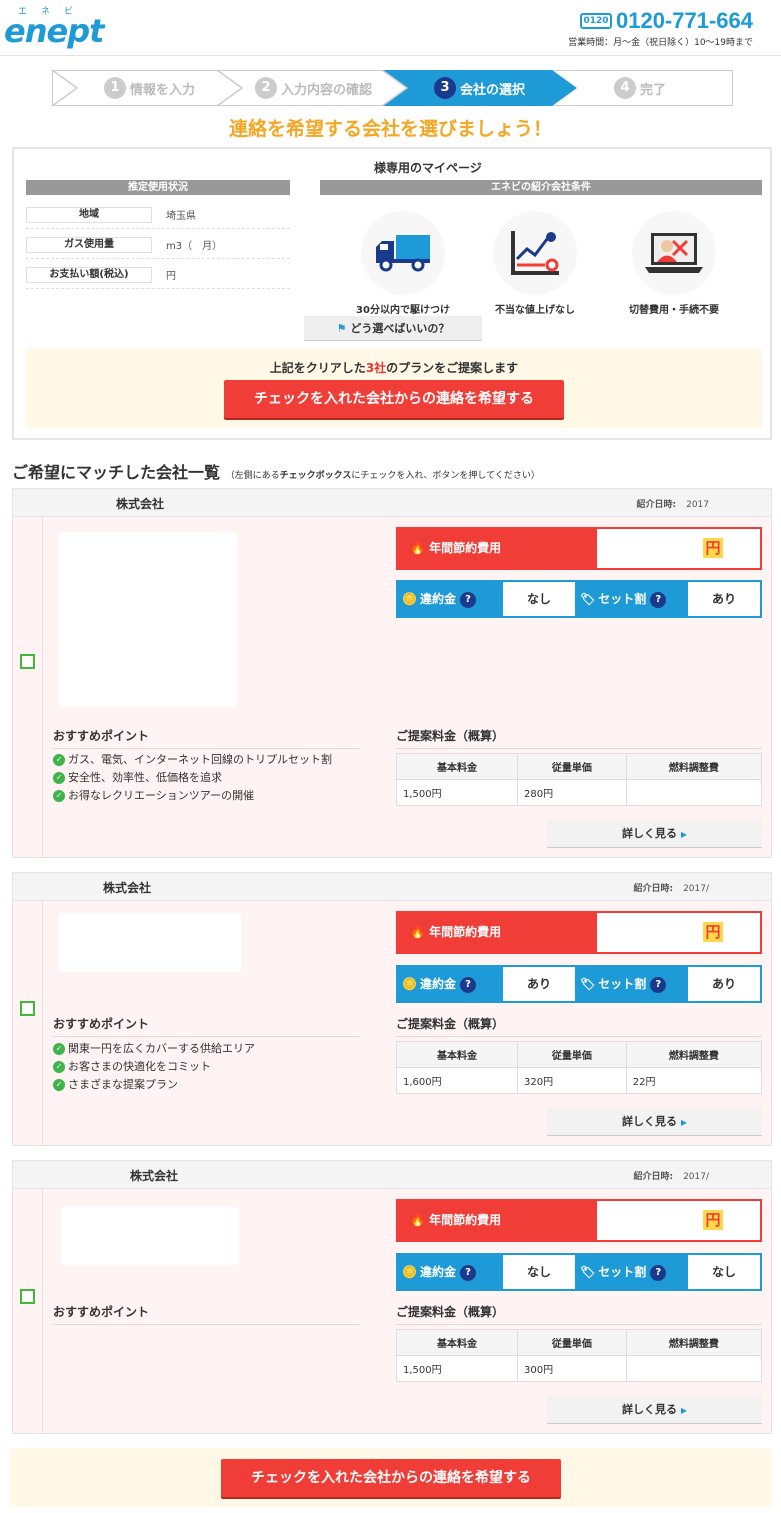 Image resolution: width=781 pixels, height=1513 pixels. What do you see at coordinates (428, 168) in the screenshot?
I see `mypage-title: 様専用のマイページ` at bounding box center [428, 168].